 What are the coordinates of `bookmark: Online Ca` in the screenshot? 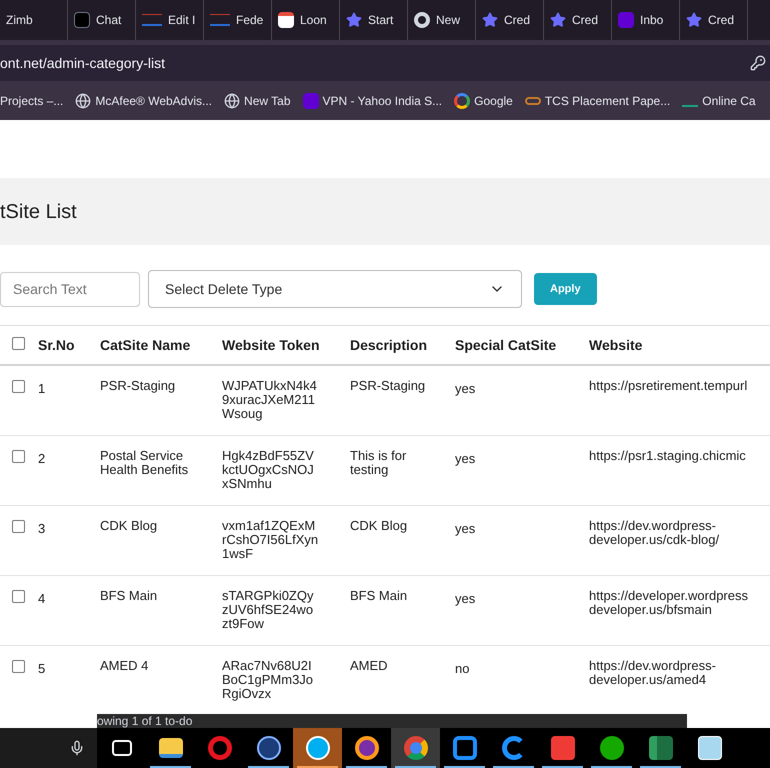 It's located at (719, 101).